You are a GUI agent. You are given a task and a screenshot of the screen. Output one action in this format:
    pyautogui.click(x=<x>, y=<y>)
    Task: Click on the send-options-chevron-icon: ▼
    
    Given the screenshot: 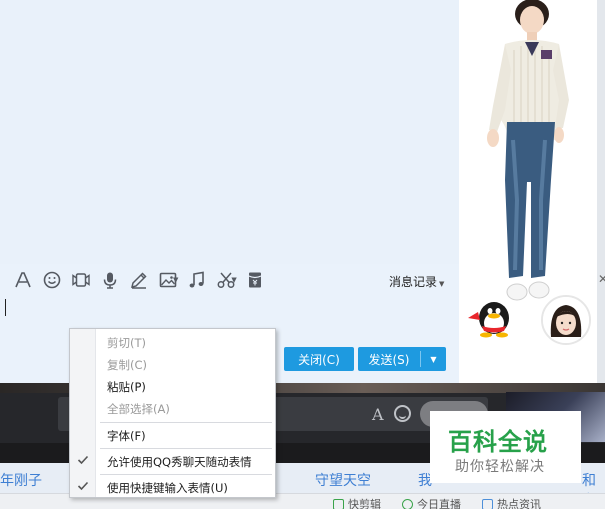 What is the action you would take?
    pyautogui.click(x=433, y=359)
    